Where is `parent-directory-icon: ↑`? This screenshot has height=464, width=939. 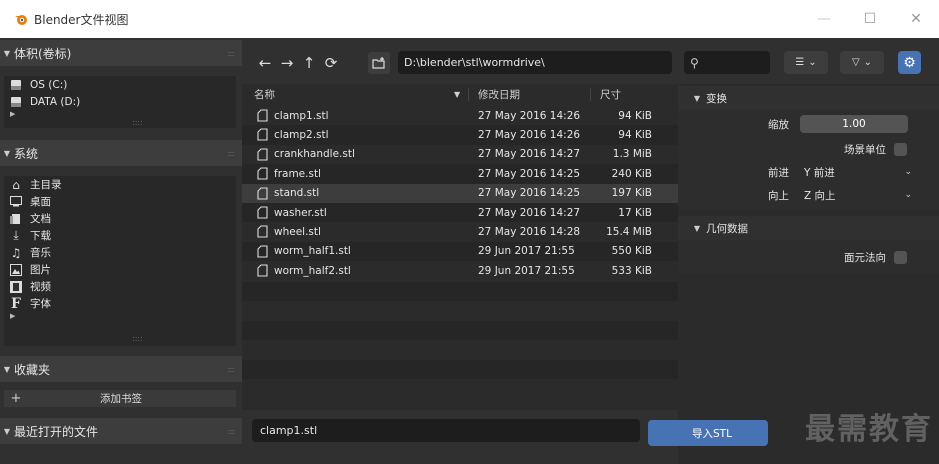 parent-directory-icon: ↑ is located at coordinates (309, 63).